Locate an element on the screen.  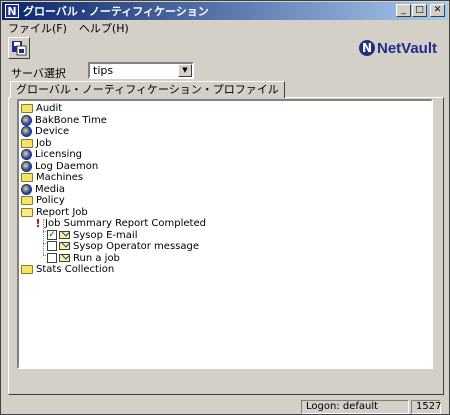
minimize-button: _ is located at coordinates (403, 10).